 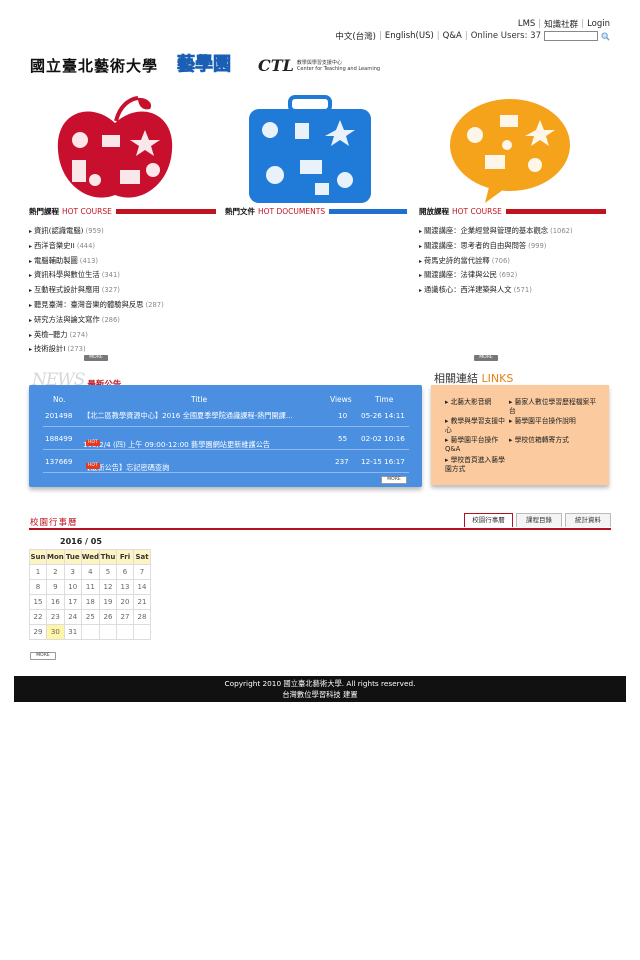 What do you see at coordinates (486, 358) in the screenshot?
I see `open-course-more-button: MORE` at bounding box center [486, 358].